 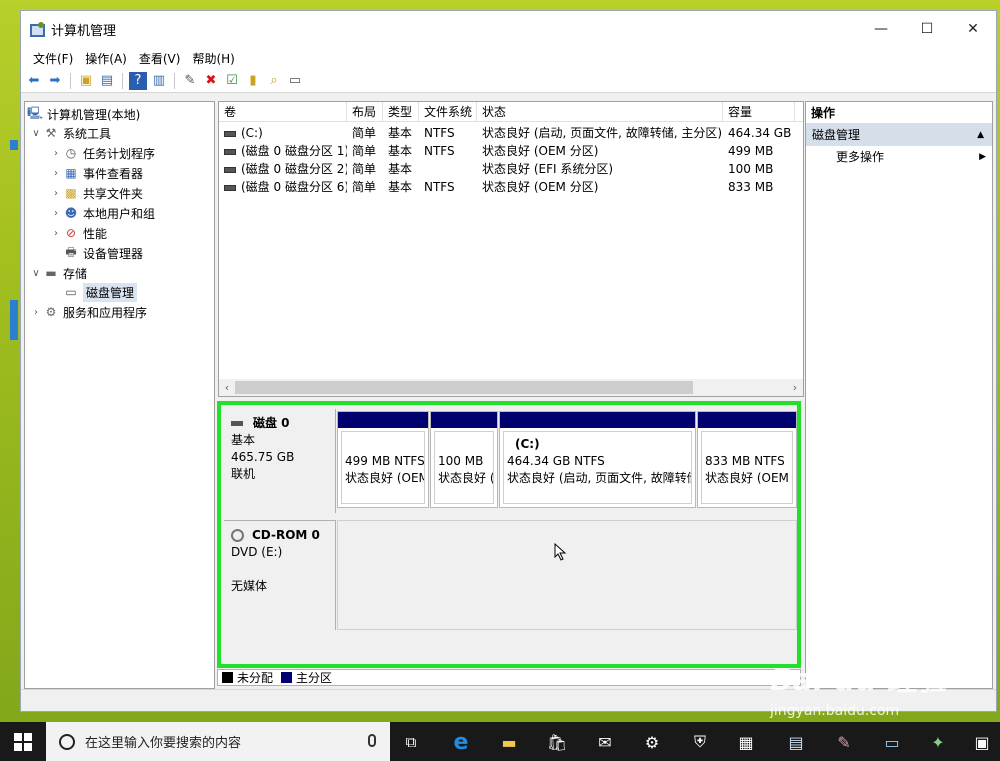 I want to click on column-filesystem: 文件系统, so click(x=448, y=112).